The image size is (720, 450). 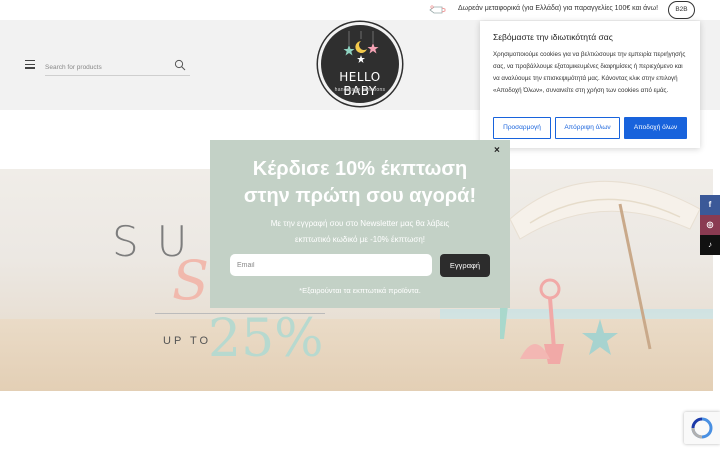 What do you see at coordinates (361, 47) in the screenshot?
I see `moon-stars-icon` at bounding box center [361, 47].